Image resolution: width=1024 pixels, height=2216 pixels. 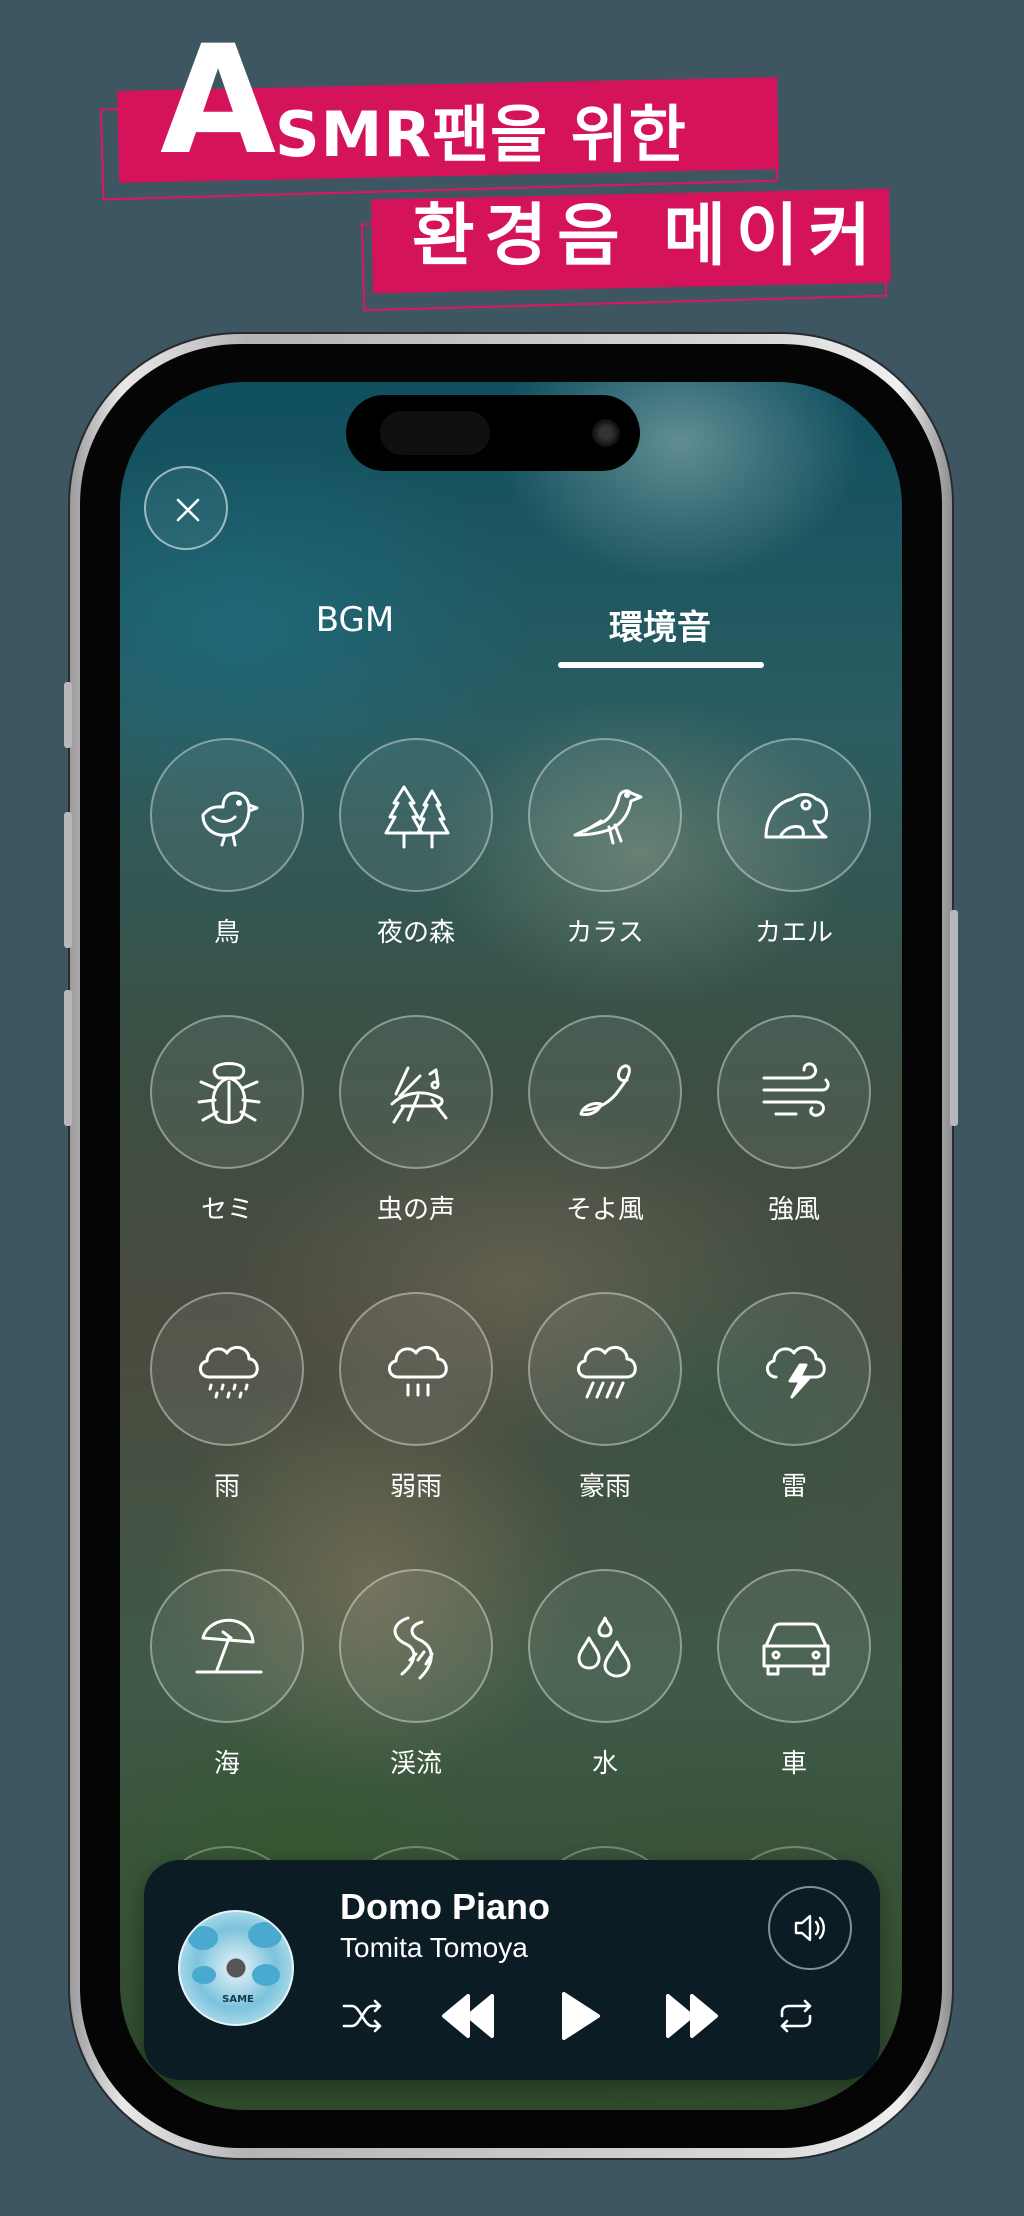 I want to click on heavy-rain-icon, so click(x=607, y=1372).